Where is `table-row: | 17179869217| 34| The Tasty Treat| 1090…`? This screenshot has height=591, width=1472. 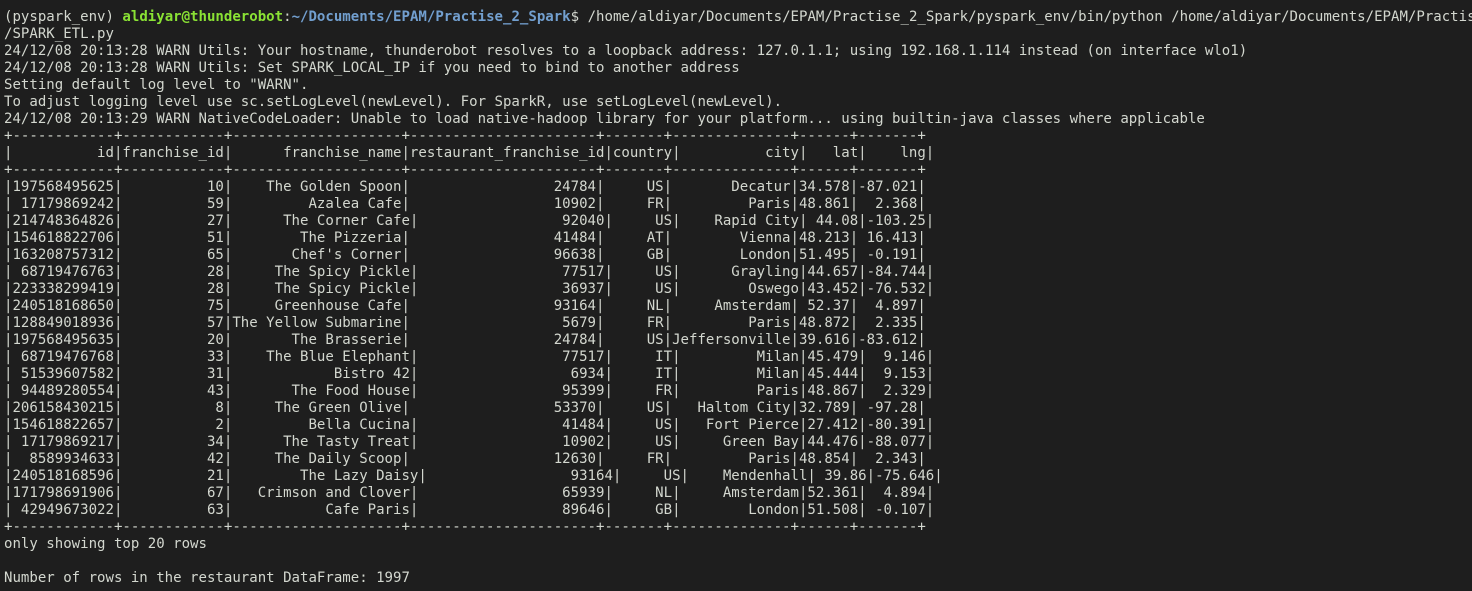
table-row: | 17179869217| 34| The Tasty Treat| 1090… is located at coordinates (469, 442).